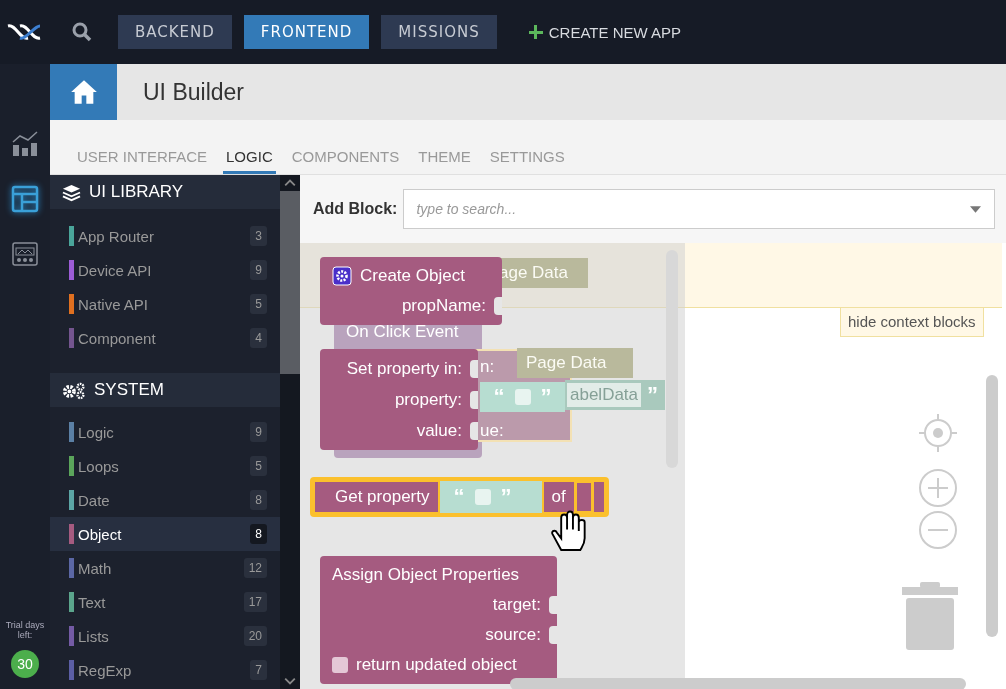  Describe the element at coordinates (165, 390) in the screenshot. I see `section-header: SYSTEM` at that location.